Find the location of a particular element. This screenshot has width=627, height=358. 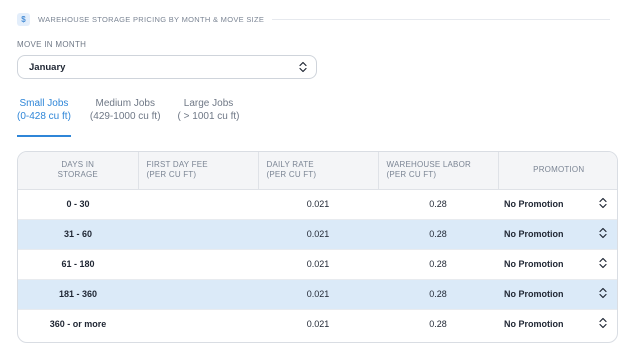

table-row: 31 - 60 0.021 0.28 No Promotion is located at coordinates (317, 234).